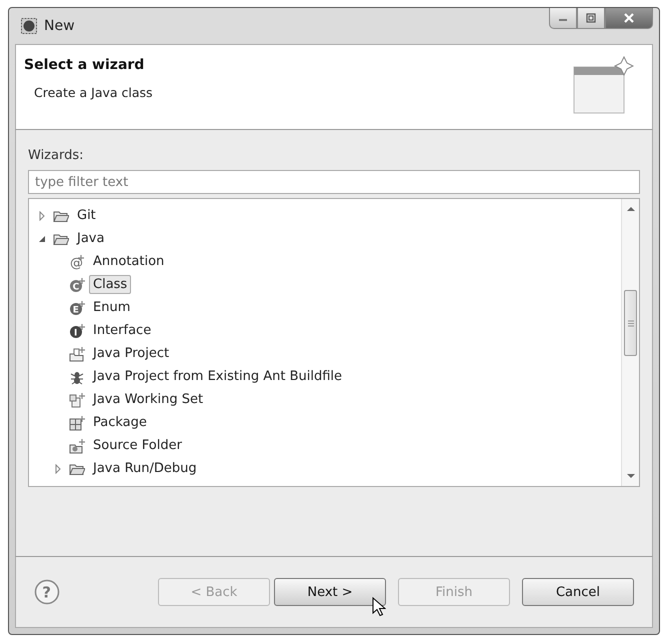  What do you see at coordinates (77, 284) in the screenshot?
I see `circle-c-icon: C` at bounding box center [77, 284].